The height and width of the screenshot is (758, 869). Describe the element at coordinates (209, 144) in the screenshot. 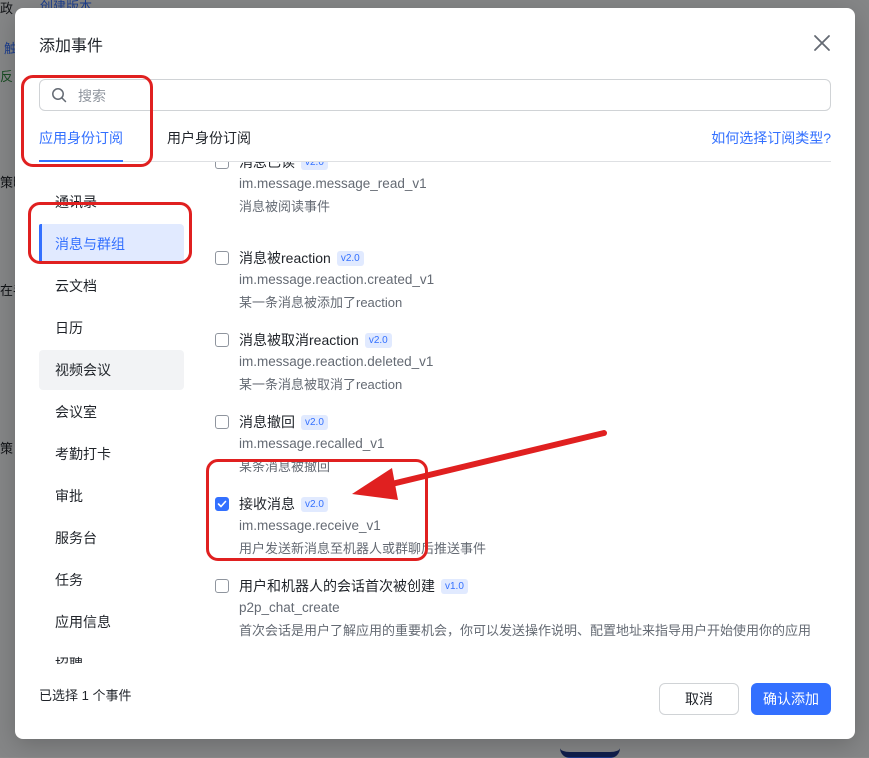

I see `tab-user-identity: 用户身份订阅` at that location.